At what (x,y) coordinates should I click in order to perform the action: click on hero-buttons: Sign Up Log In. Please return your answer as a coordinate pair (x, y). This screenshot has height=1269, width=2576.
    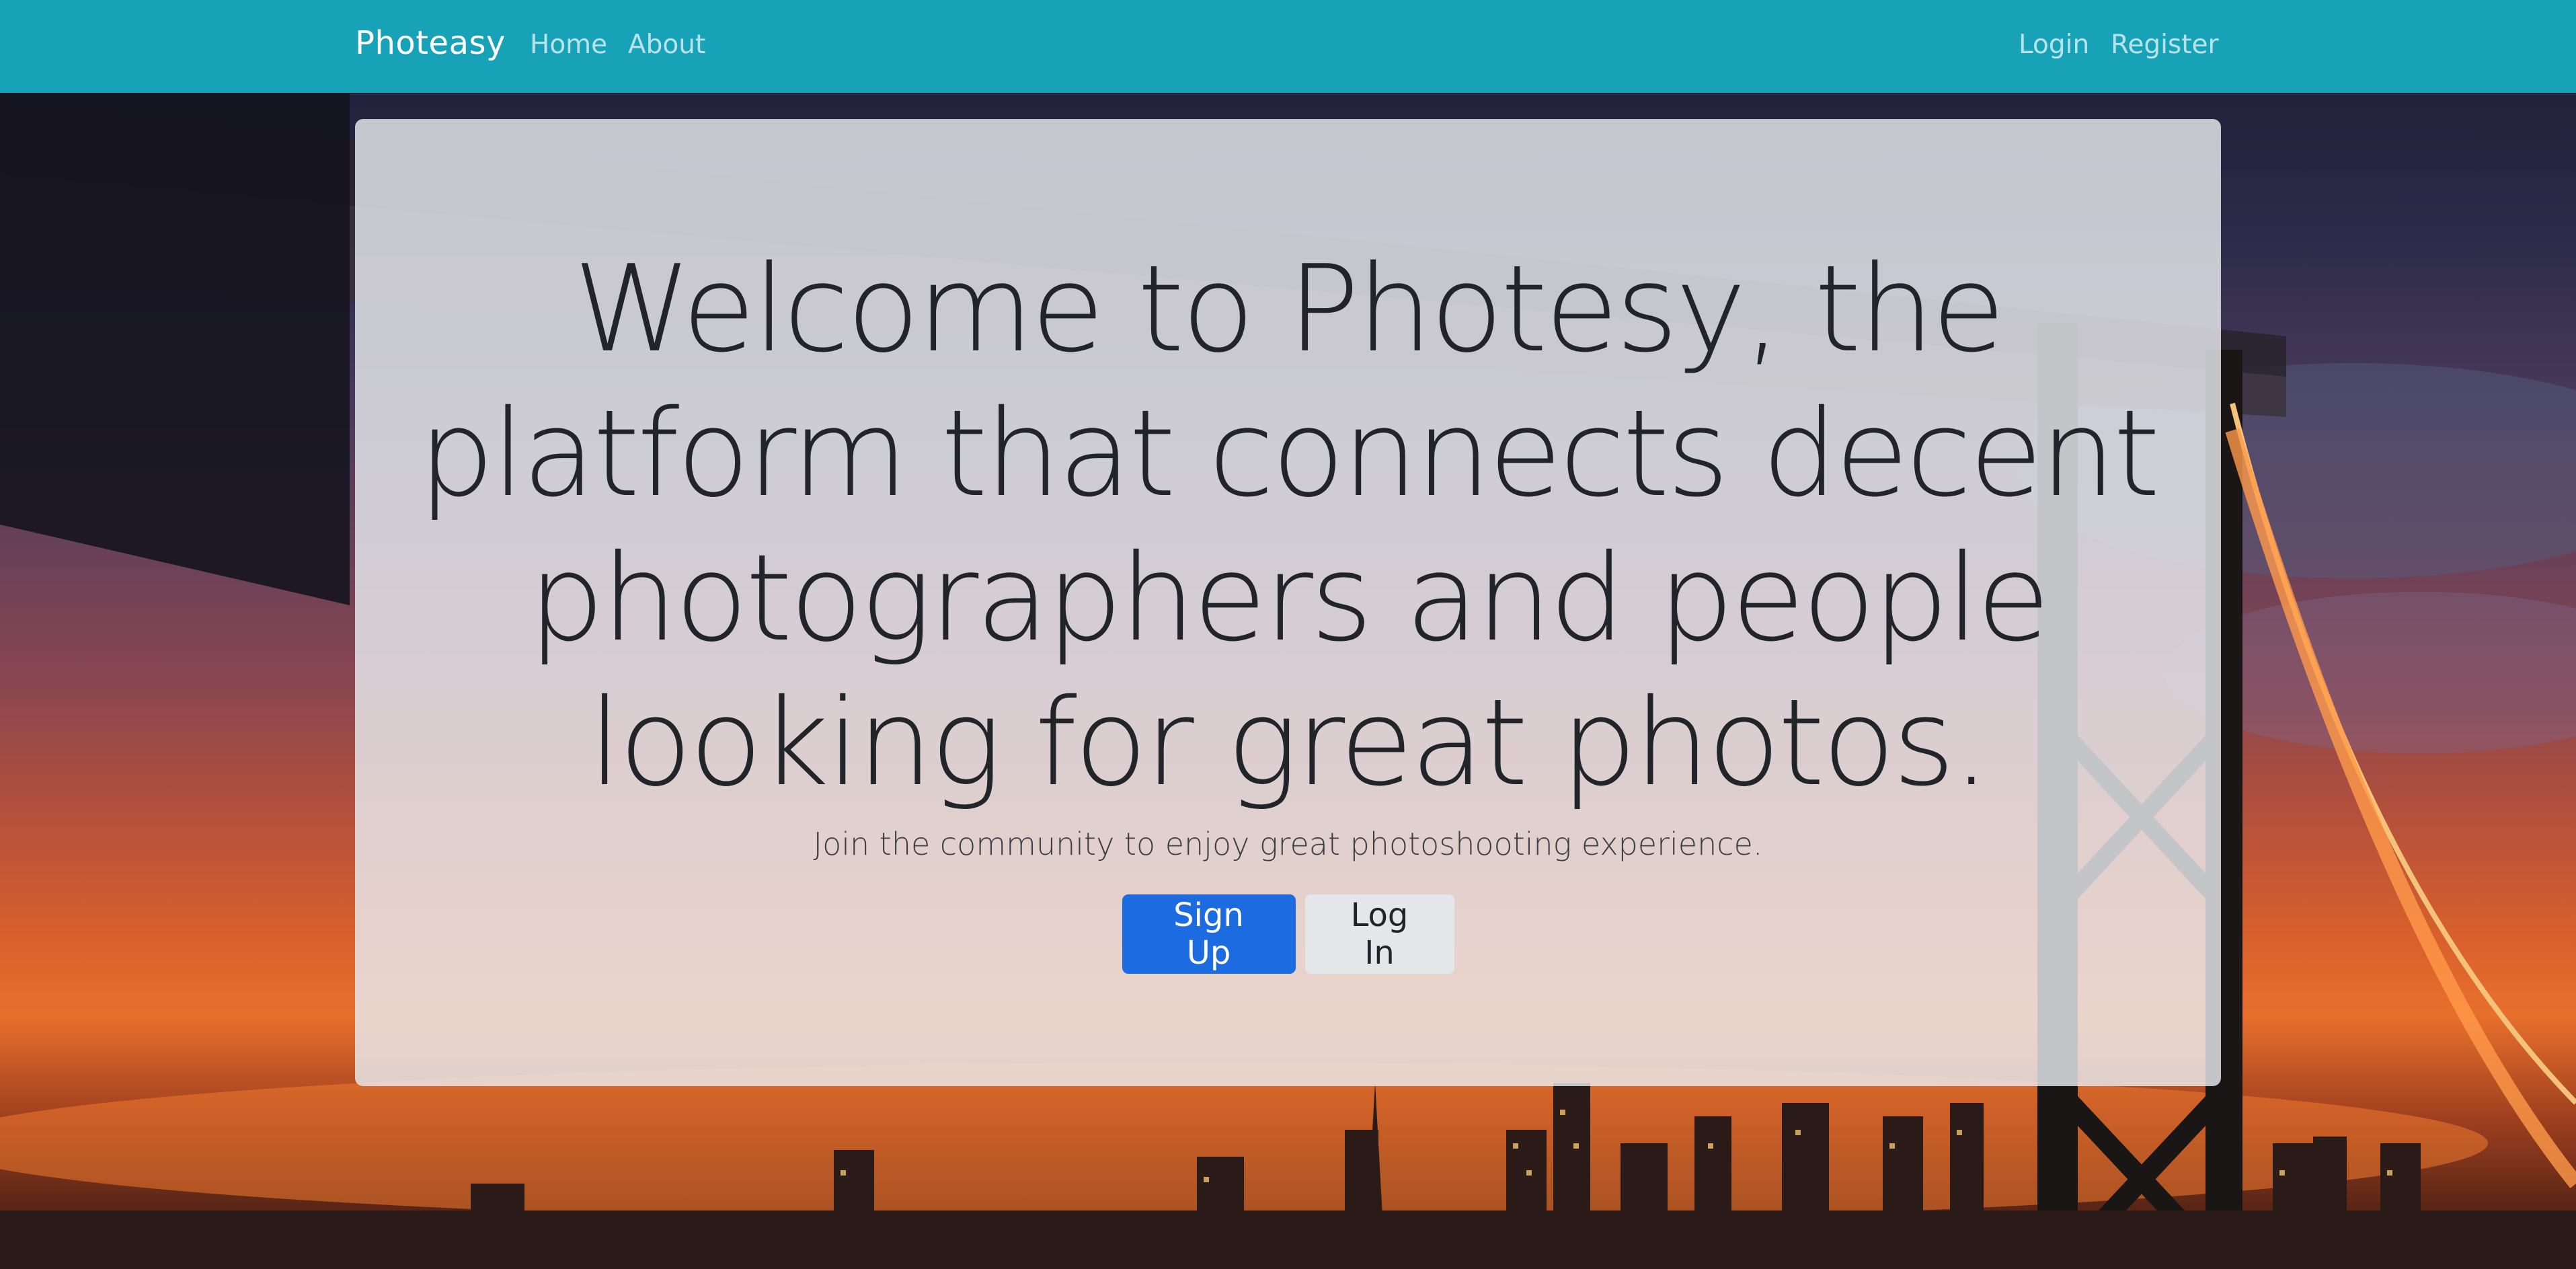
    Looking at the image, I should click on (1288, 934).